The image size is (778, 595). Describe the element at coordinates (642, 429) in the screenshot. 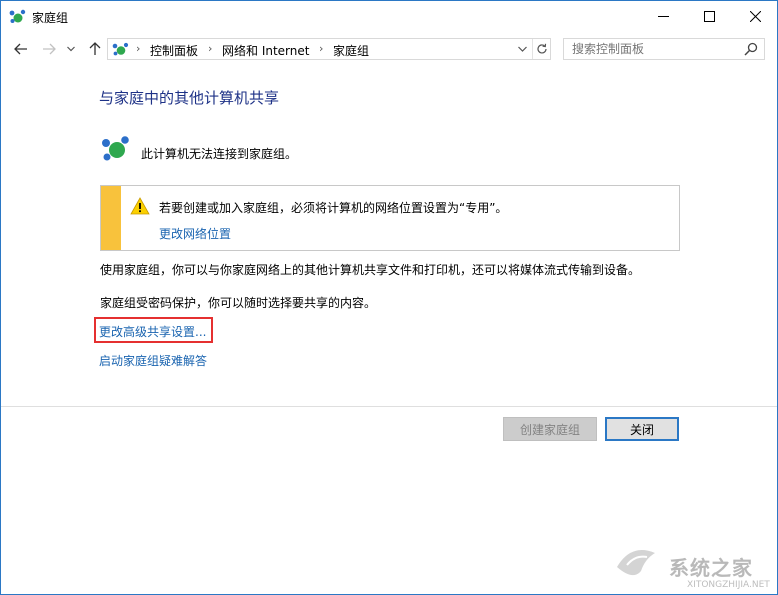

I see `close-button: 关闭` at that location.